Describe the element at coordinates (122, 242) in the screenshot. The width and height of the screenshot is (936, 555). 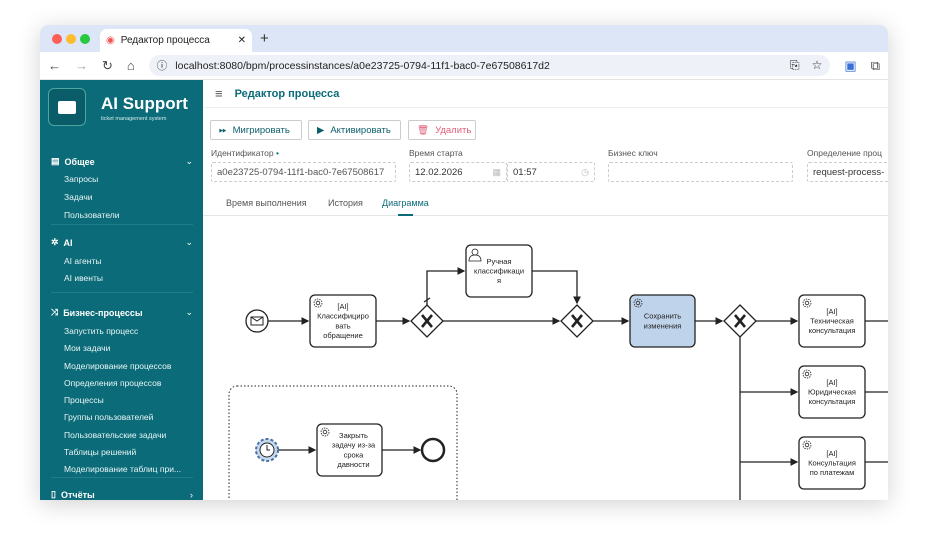
I see `sidebar-group-1: ✲ AI ⌄` at that location.